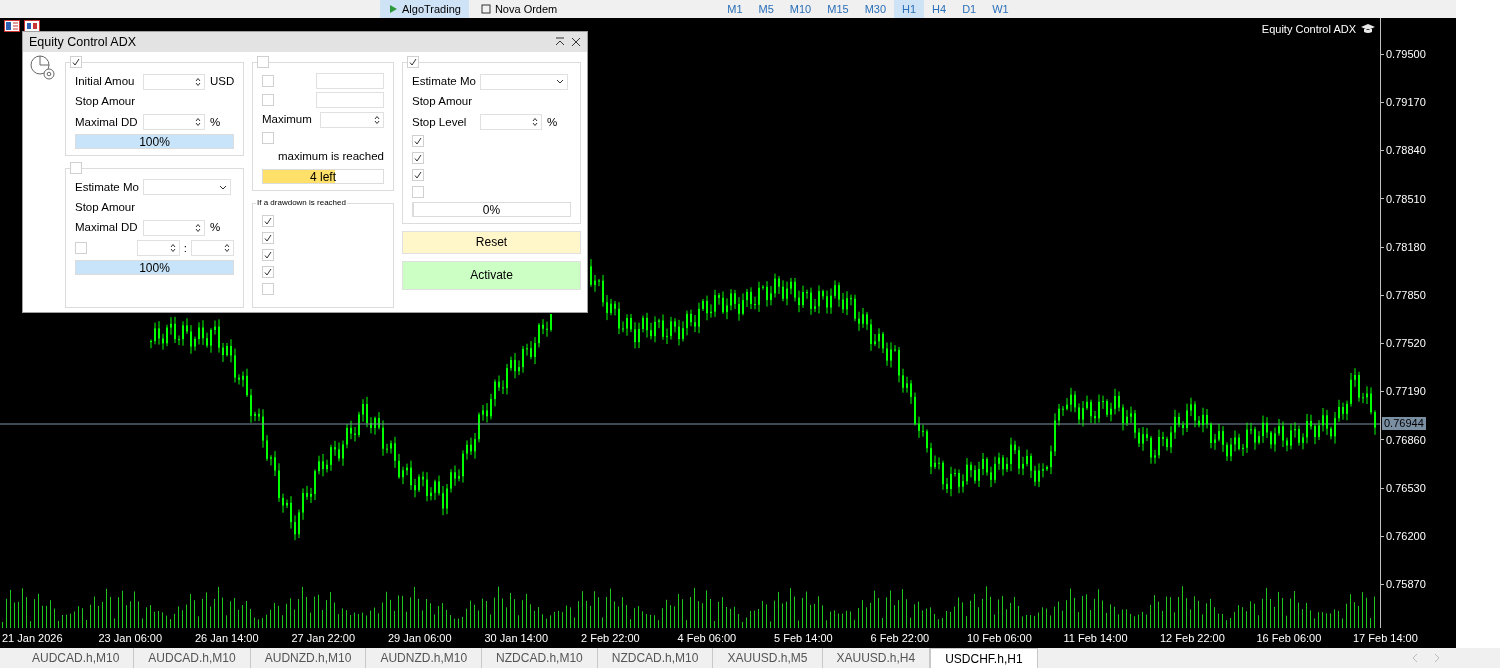  I want to click on timeframe-button: H1, so click(909, 9).